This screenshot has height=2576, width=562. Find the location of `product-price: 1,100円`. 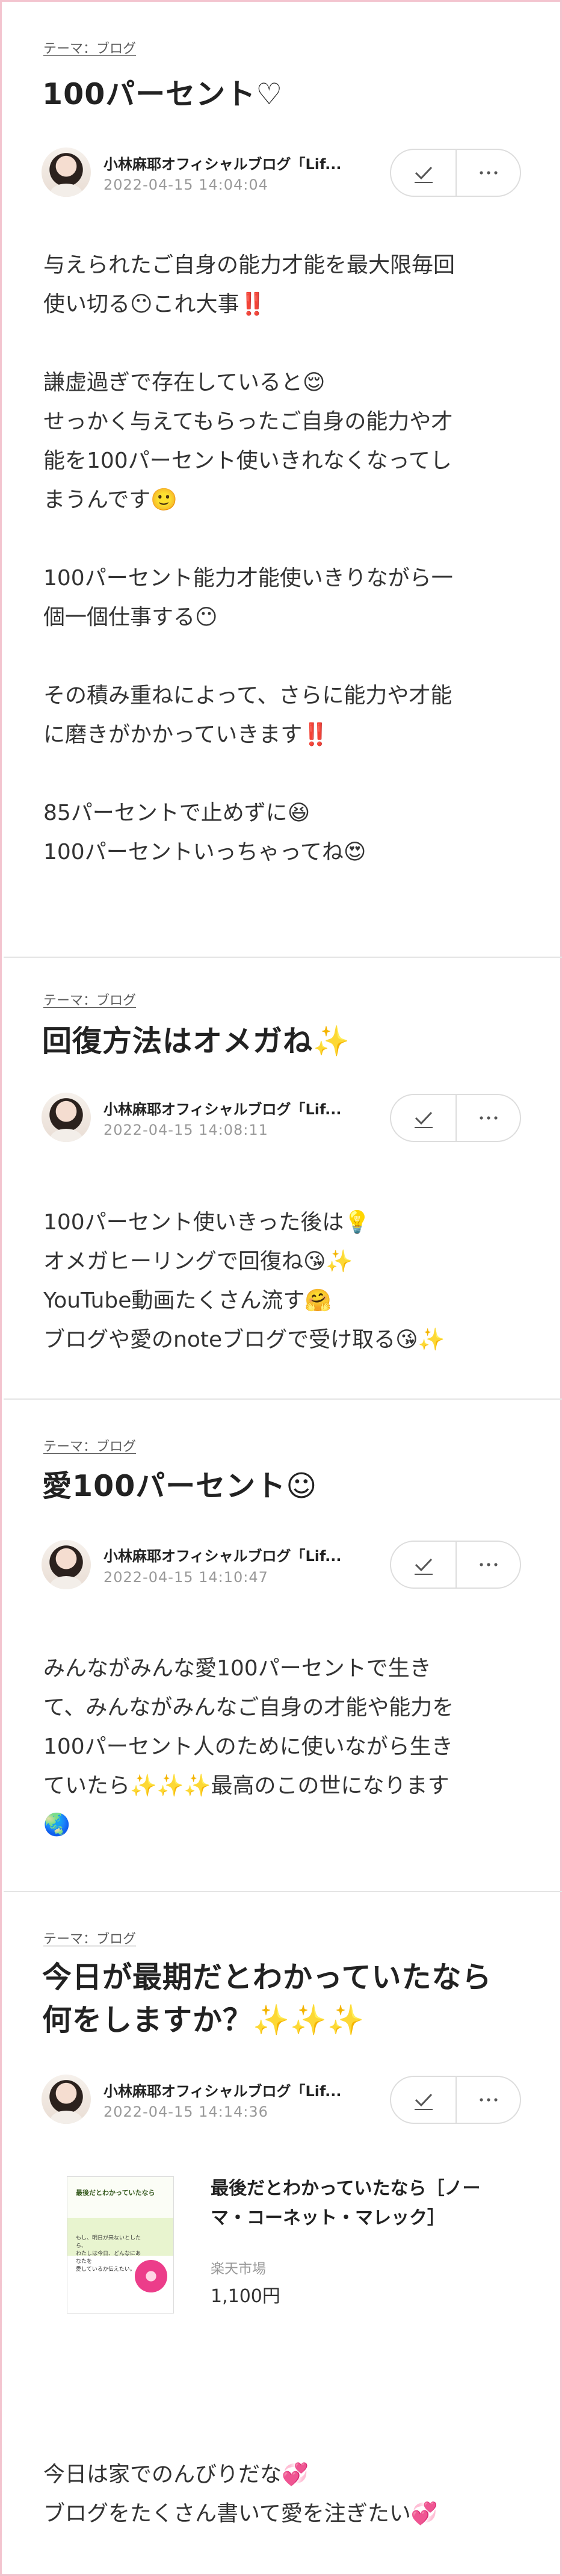

product-price: 1,100円 is located at coordinates (245, 2296).